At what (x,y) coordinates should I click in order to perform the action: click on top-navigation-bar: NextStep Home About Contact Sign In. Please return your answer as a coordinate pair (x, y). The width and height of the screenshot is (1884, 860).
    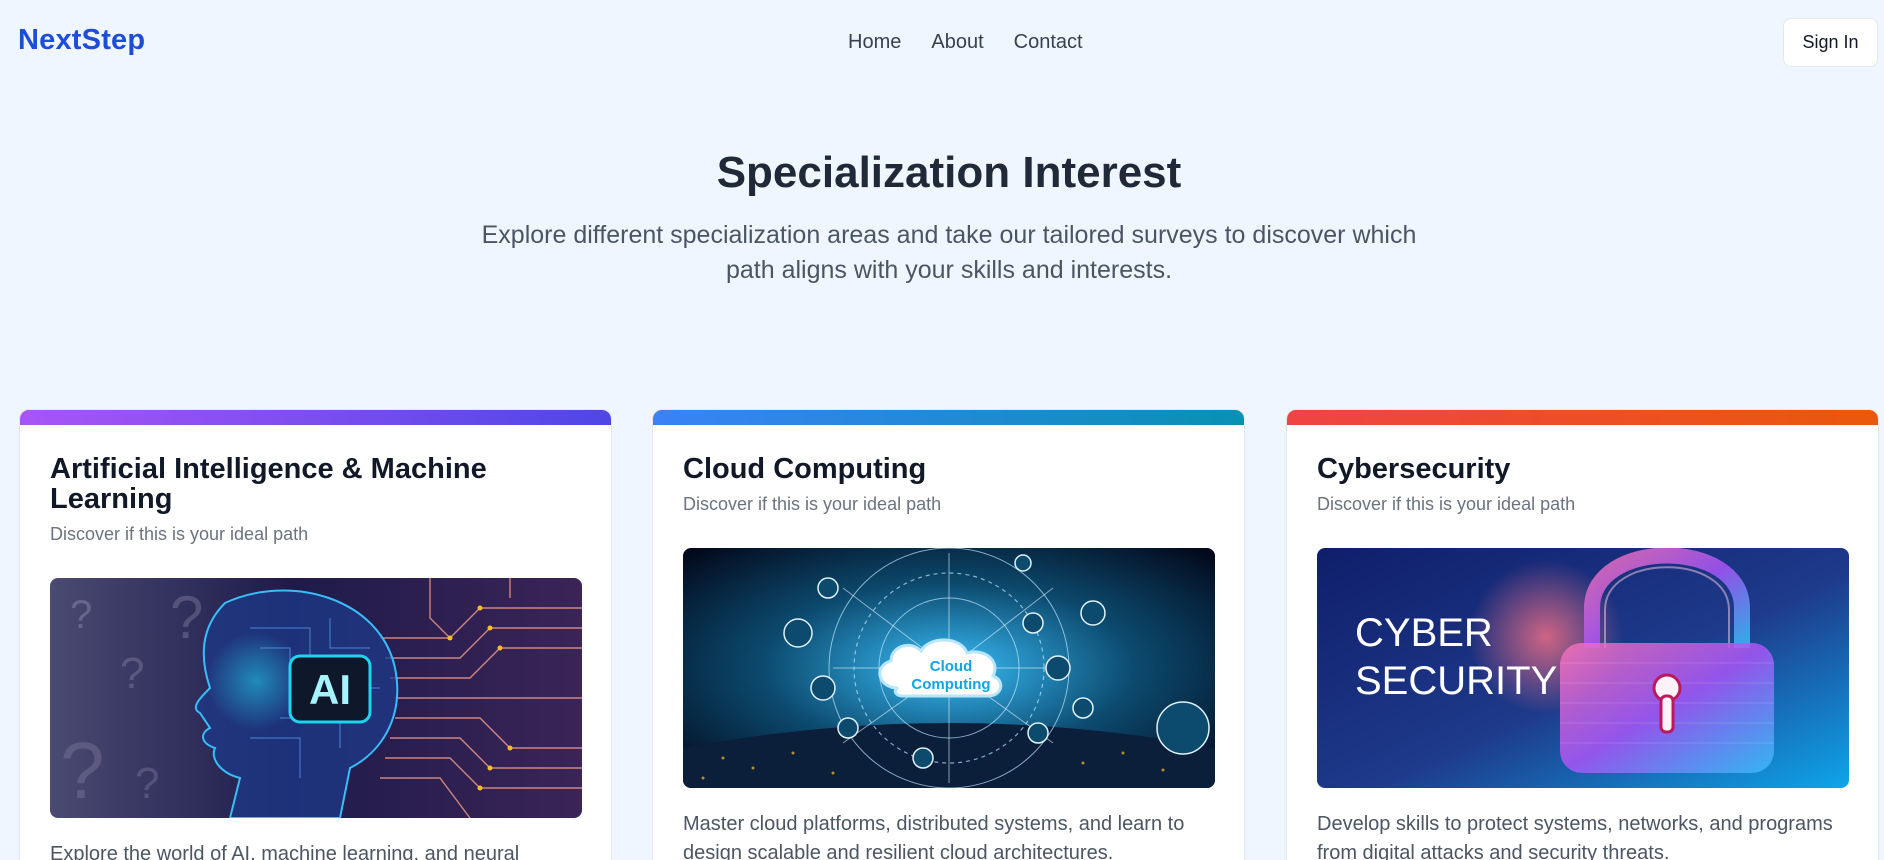
    Looking at the image, I should click on (942, 43).